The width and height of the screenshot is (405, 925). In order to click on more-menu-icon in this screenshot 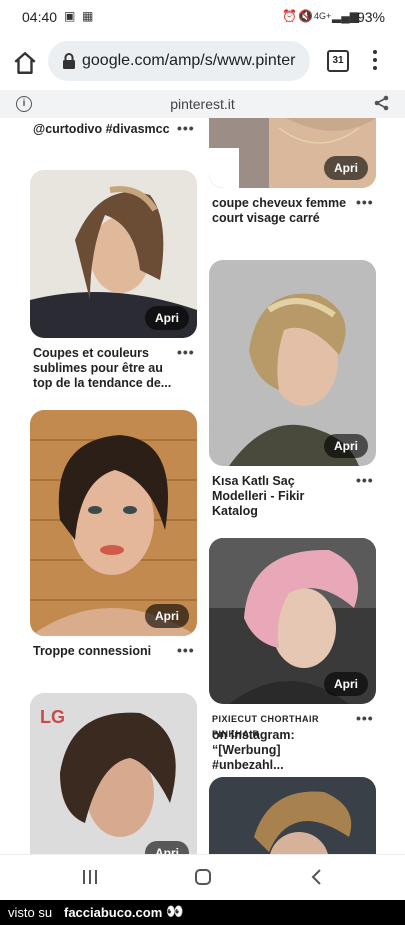, I will do `click(375, 61)`.